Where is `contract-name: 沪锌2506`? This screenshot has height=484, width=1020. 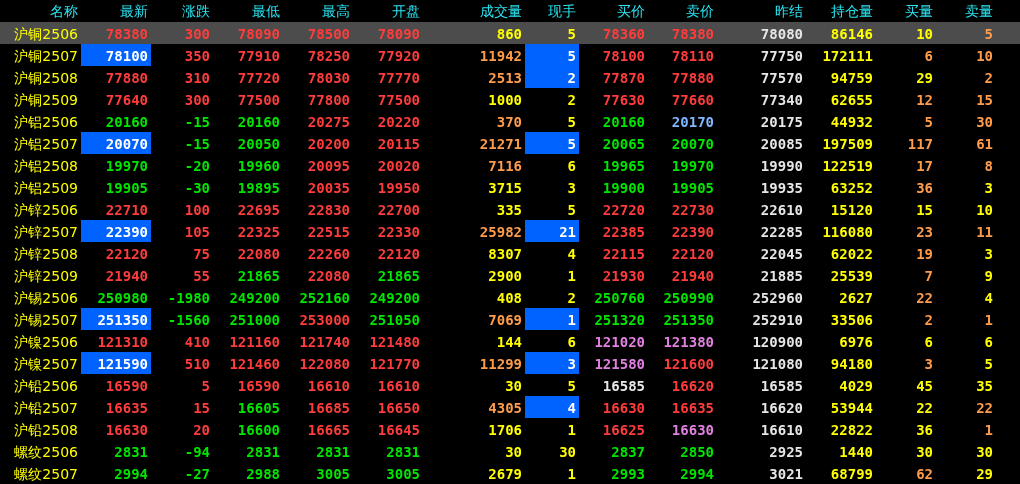
contract-name: 沪锌2506 is located at coordinates (46, 210).